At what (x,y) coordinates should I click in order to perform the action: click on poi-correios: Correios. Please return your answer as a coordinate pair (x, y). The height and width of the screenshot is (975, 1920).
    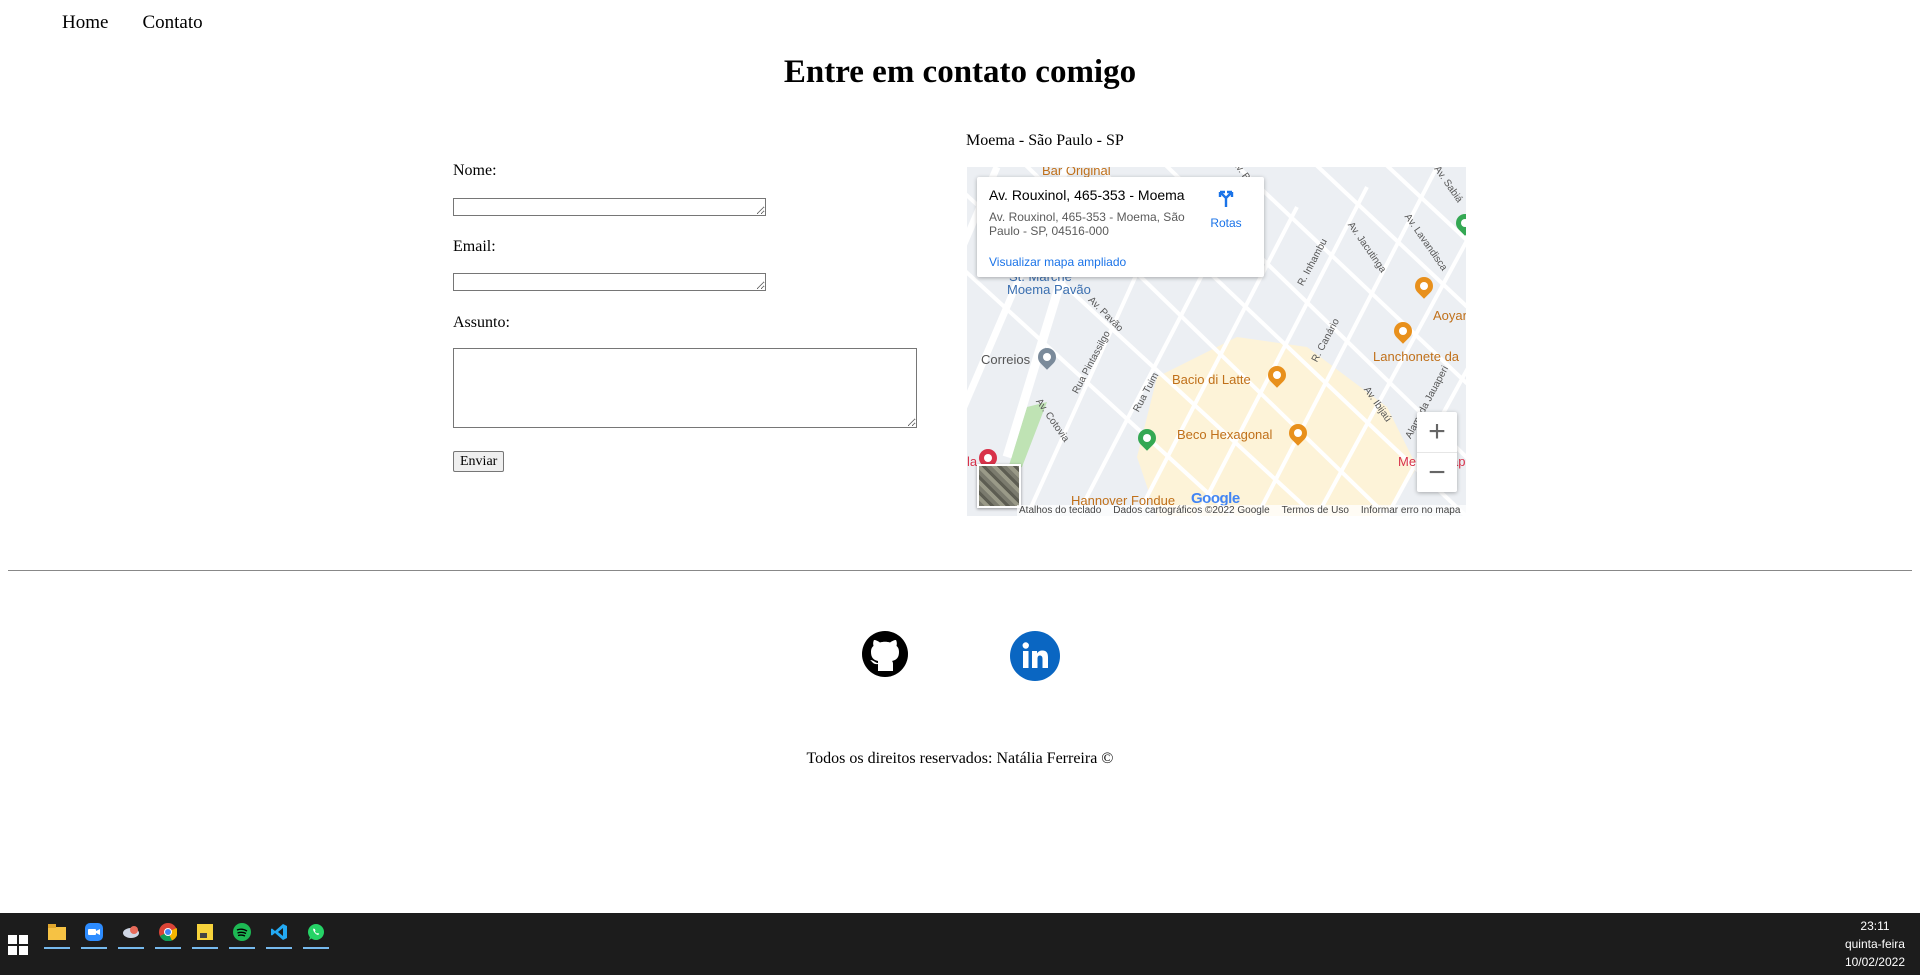
    Looking at the image, I should click on (1005, 359).